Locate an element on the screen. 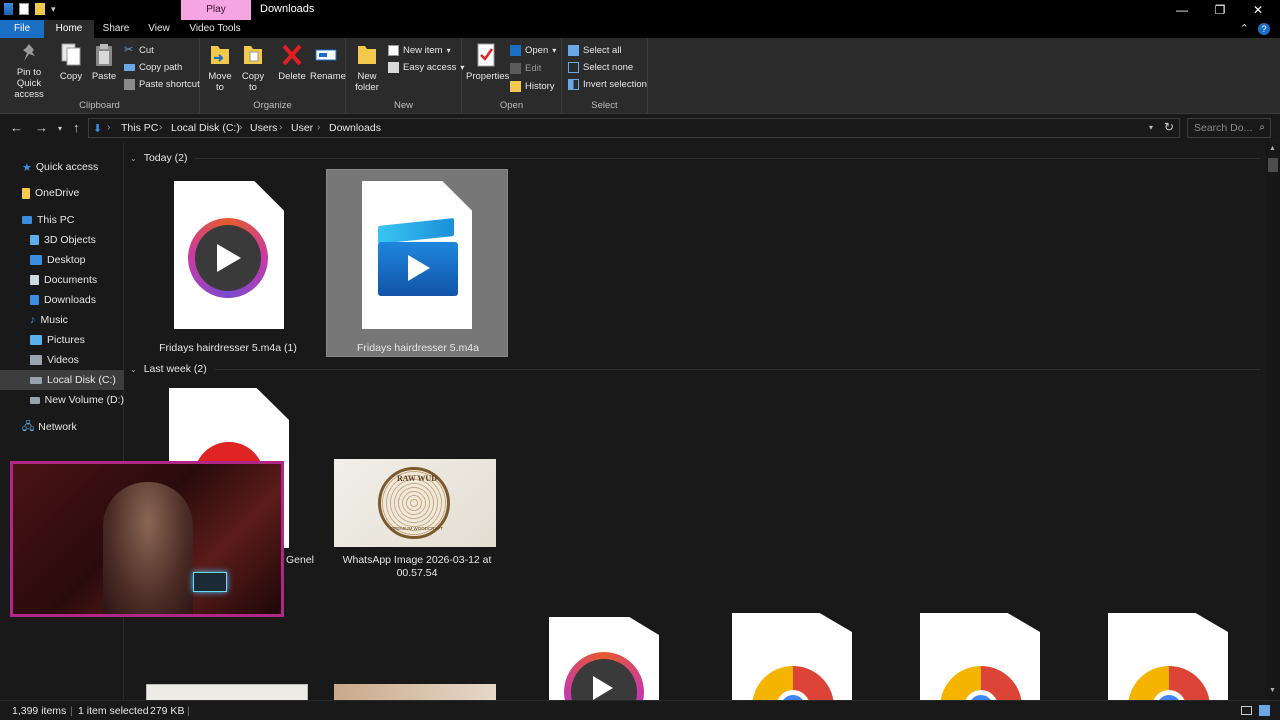 Image resolution: width=1280 pixels, height=720 pixels. breadcrumb-this-pc: This PC is located at coordinates (139, 128).